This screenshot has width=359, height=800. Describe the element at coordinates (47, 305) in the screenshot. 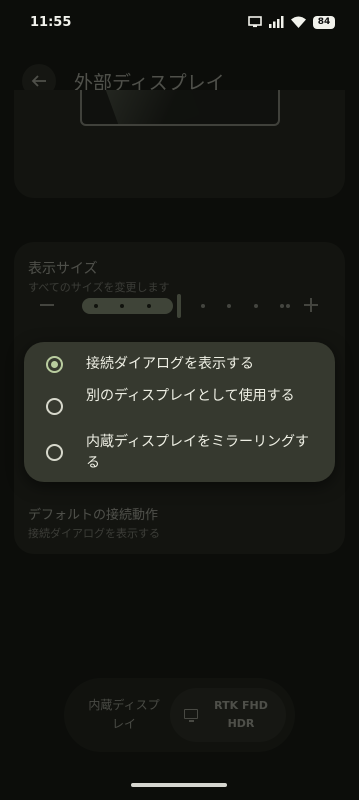

I see `minus-icon` at that location.